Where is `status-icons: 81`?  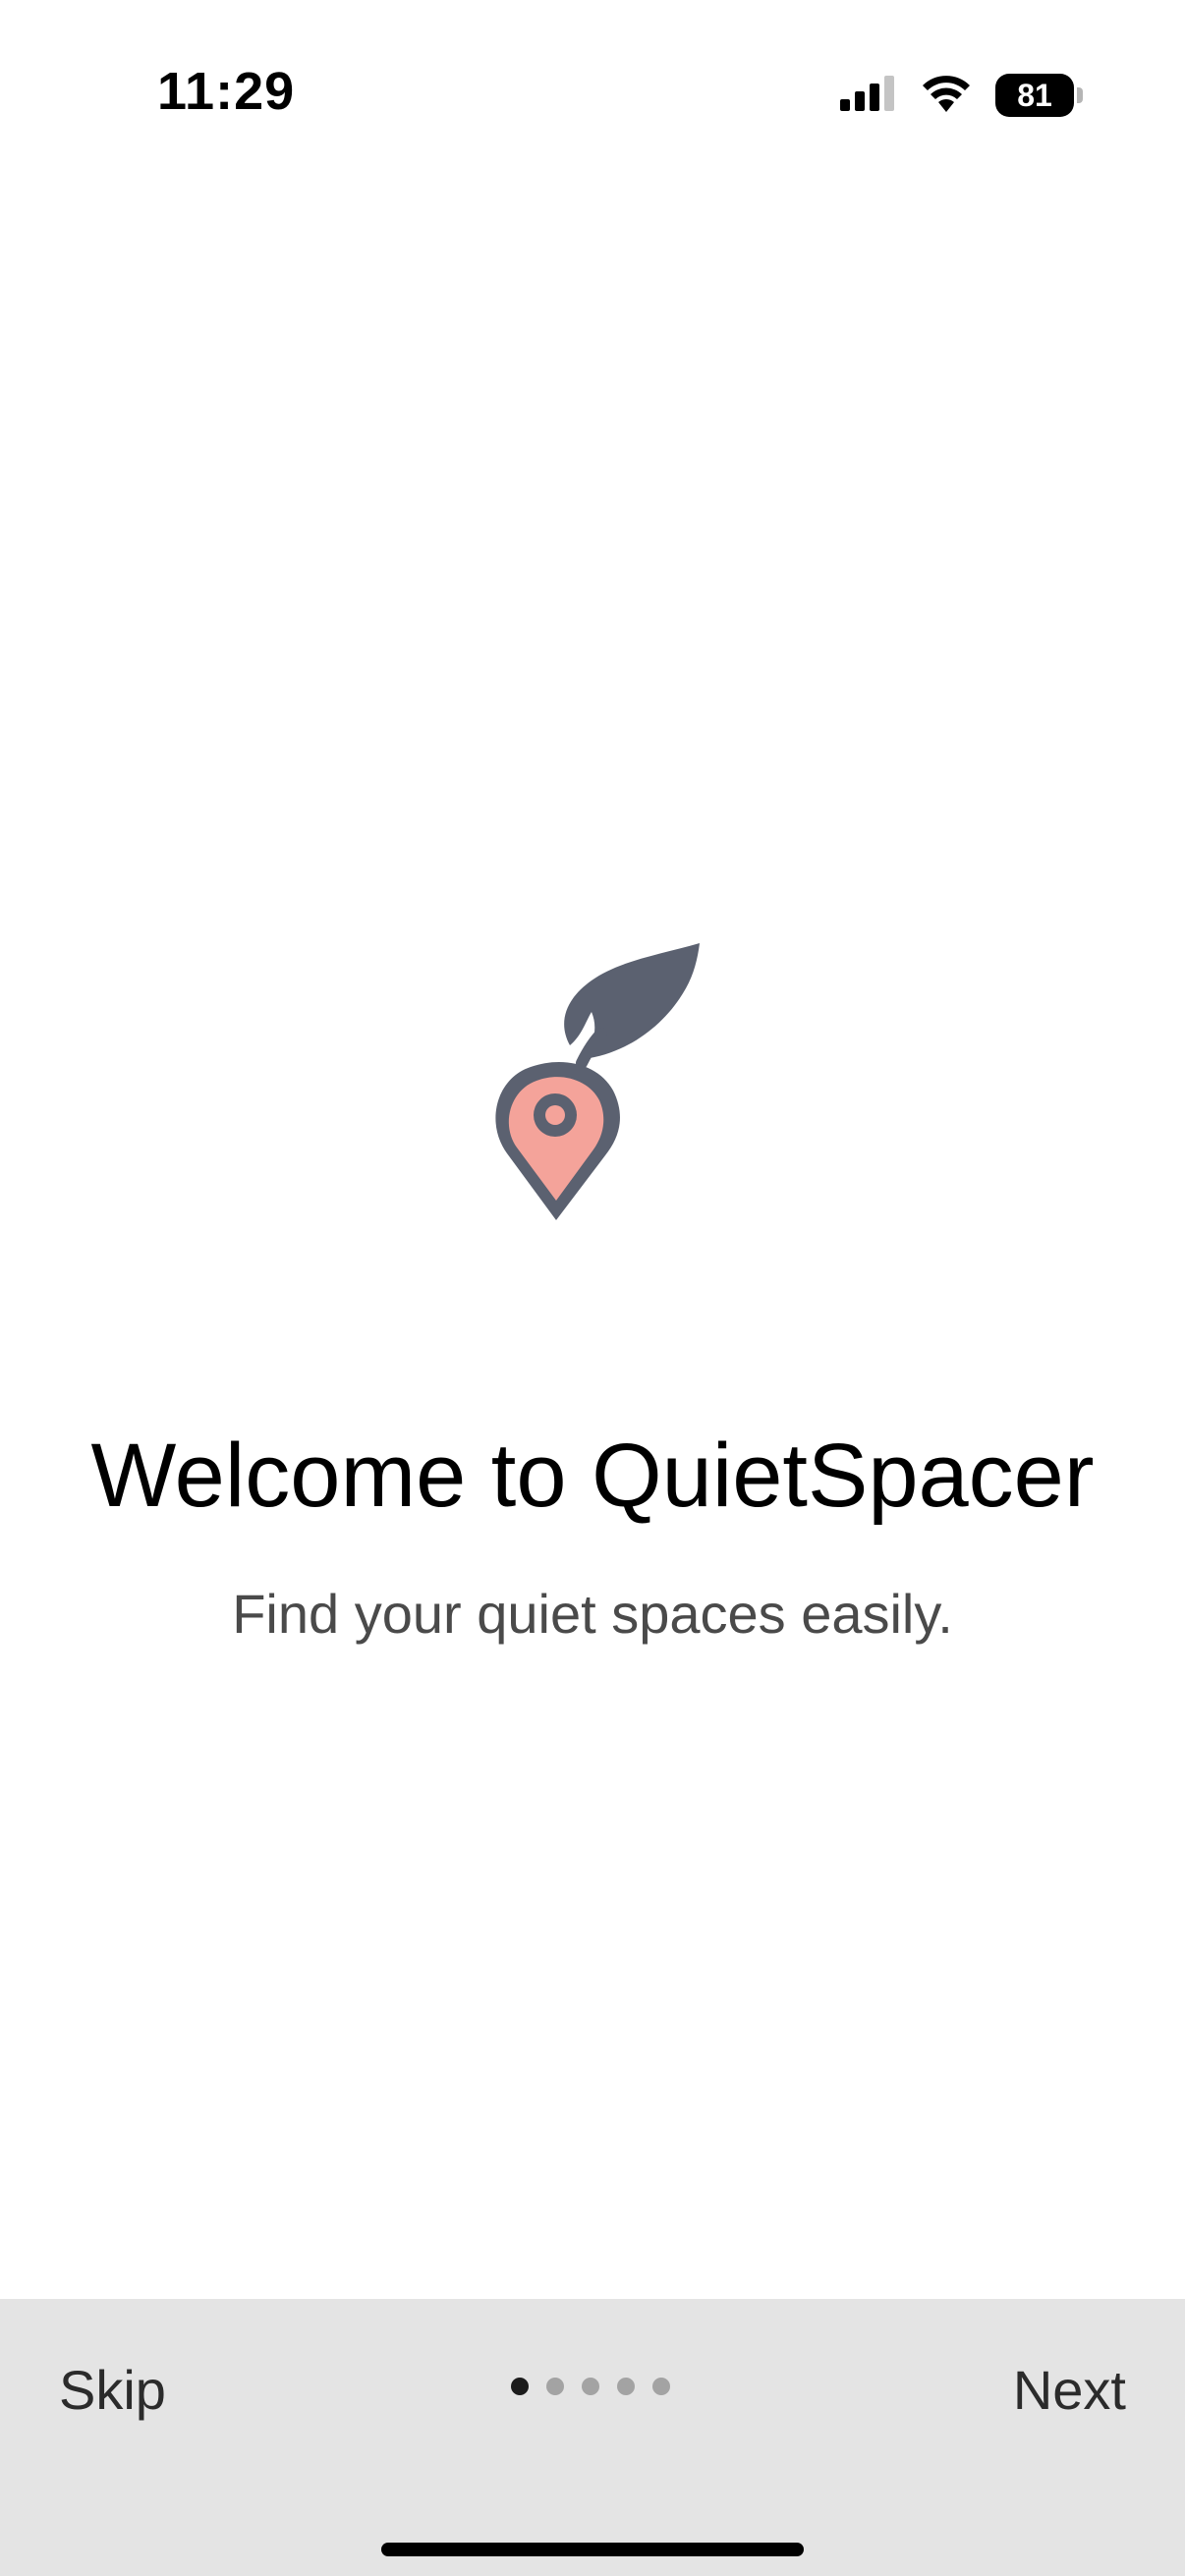 status-icons: 81 is located at coordinates (962, 95).